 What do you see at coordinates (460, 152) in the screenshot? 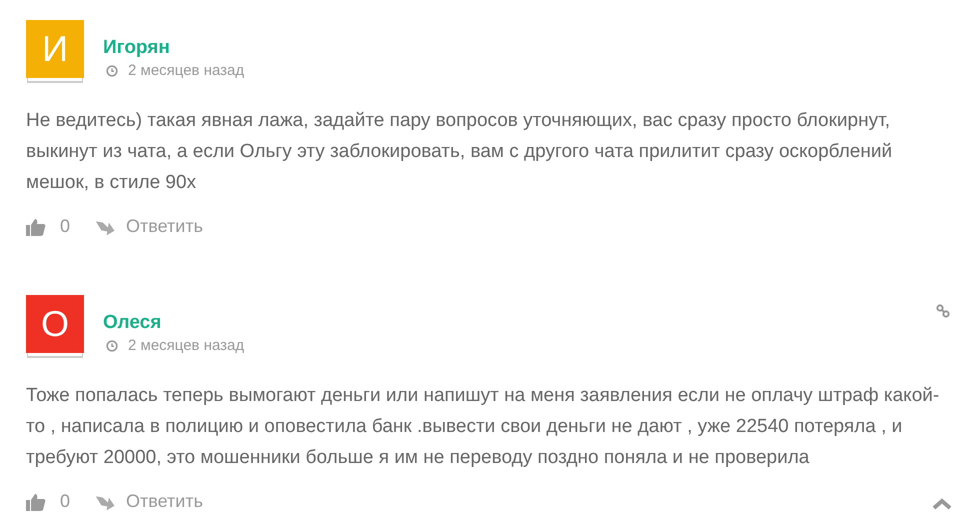
I see `comment-text: Не ведитесь) такая явная лажа, задайте пару вопросов уточняющих, вас сразу просто блокирнут, выкинут из чата, а если Ольгу эту заблокировать, вам с другого чата прилитит сразу оскорблений мешок, в стиле 90х` at bounding box center [460, 152].